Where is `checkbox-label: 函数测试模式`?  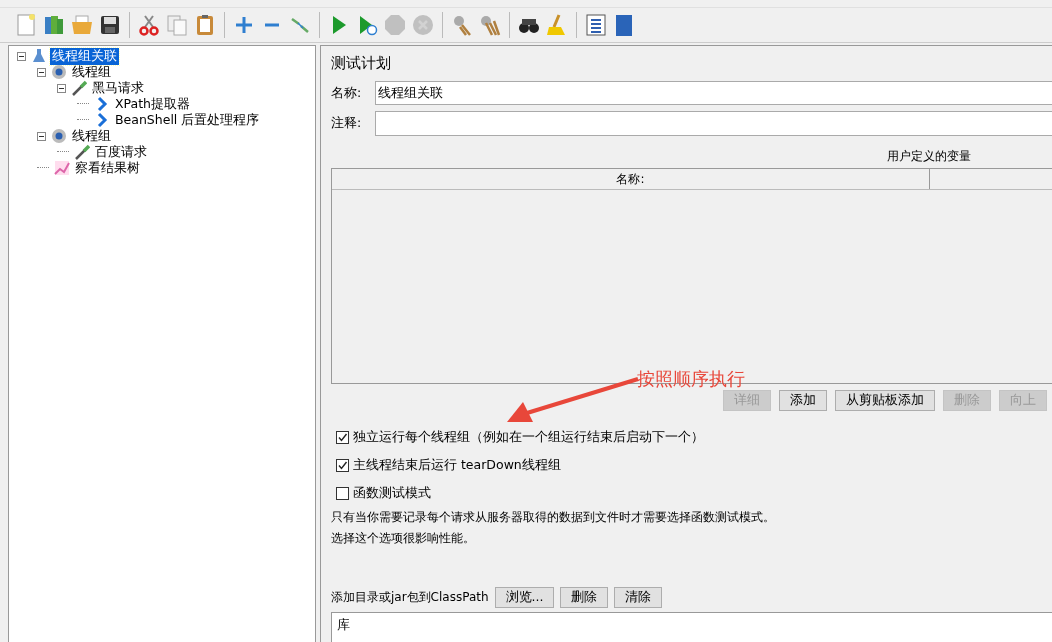 checkbox-label: 函数测试模式 is located at coordinates (392, 493).